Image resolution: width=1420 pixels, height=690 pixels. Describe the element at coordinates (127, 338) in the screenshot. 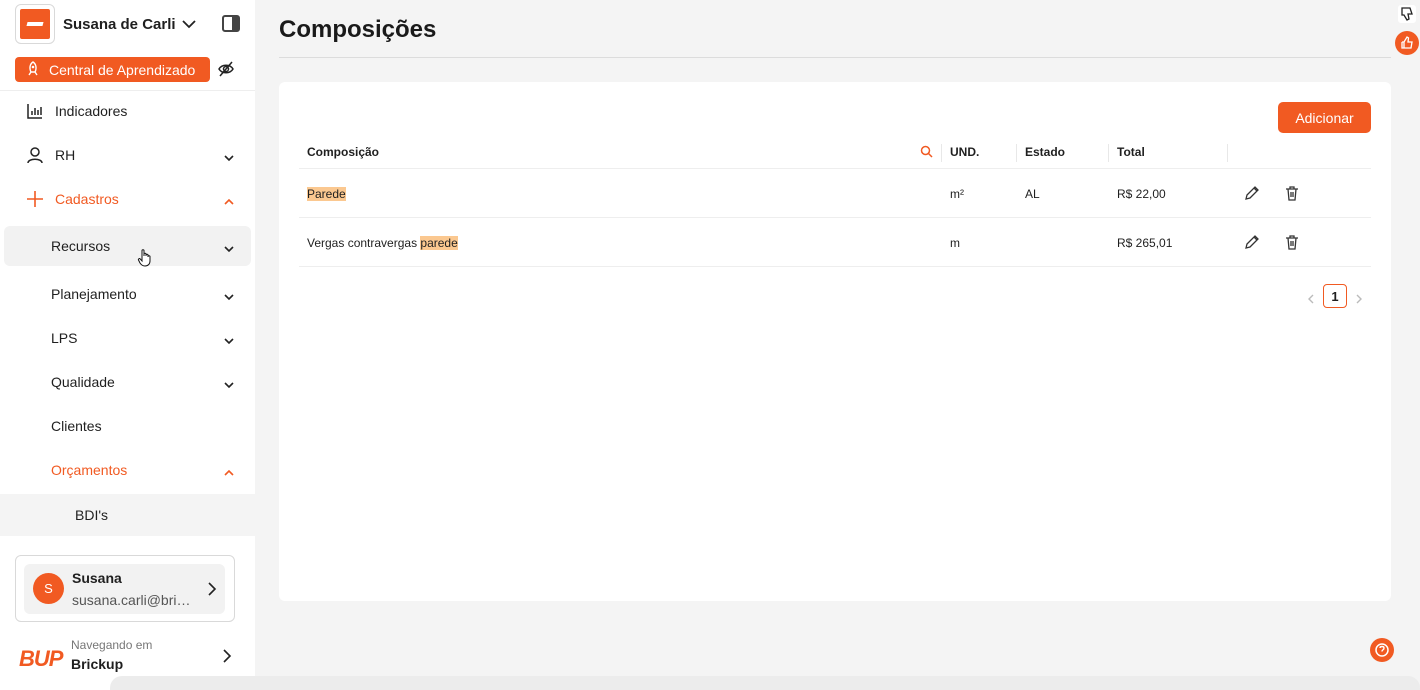

I see `sidebar-item-lps: LPS` at that location.